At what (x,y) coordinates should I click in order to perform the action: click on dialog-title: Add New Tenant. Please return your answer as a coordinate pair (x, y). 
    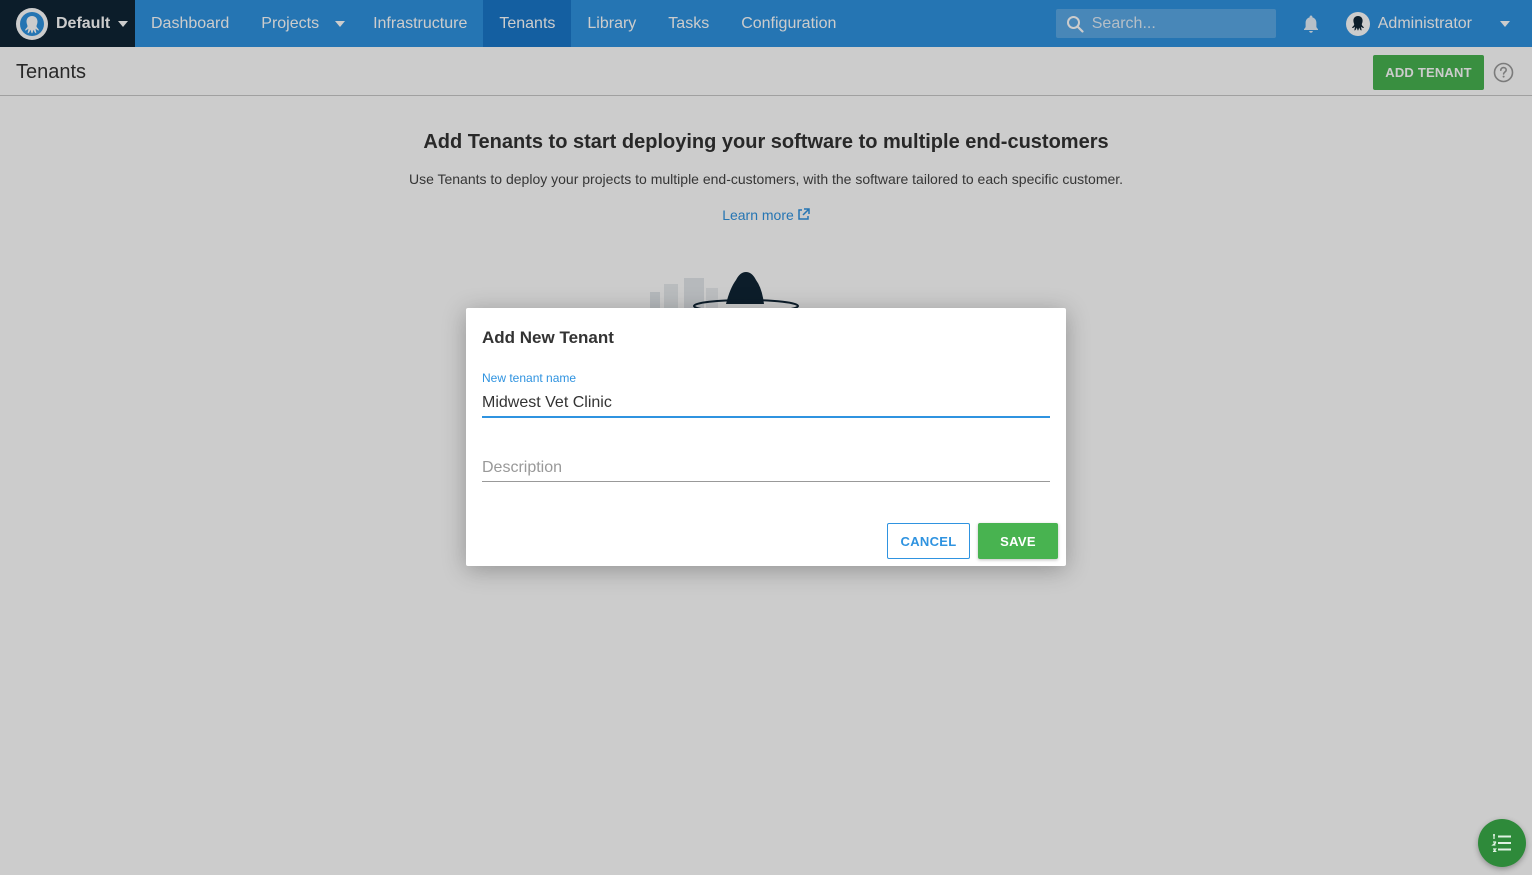
    Looking at the image, I should click on (548, 337).